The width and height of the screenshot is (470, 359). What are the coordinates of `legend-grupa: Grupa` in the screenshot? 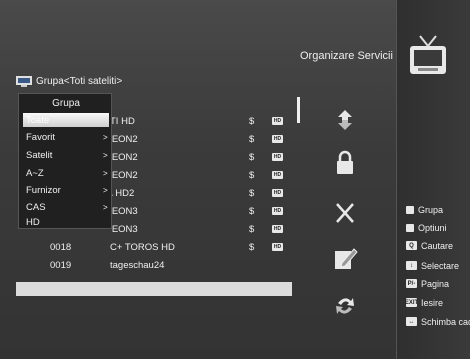 It's located at (424, 209).